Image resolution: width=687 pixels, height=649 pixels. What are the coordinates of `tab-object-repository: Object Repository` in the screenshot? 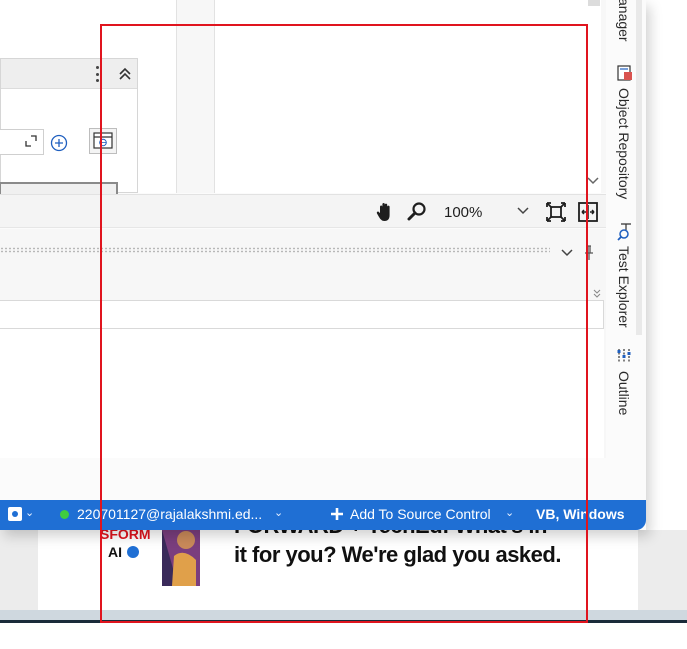 It's located at (624, 143).